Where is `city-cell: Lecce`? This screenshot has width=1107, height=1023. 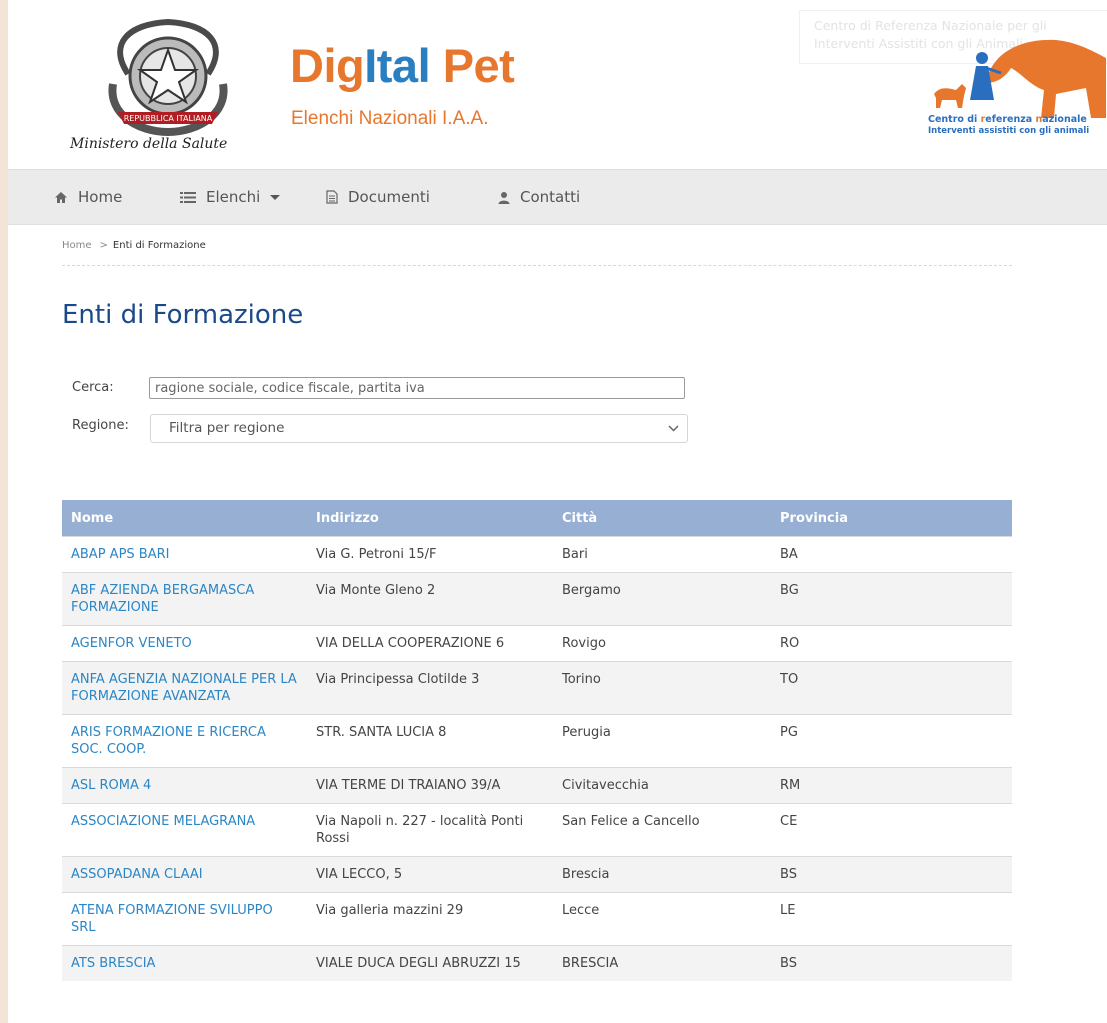
city-cell: Lecce is located at coordinates (662, 919).